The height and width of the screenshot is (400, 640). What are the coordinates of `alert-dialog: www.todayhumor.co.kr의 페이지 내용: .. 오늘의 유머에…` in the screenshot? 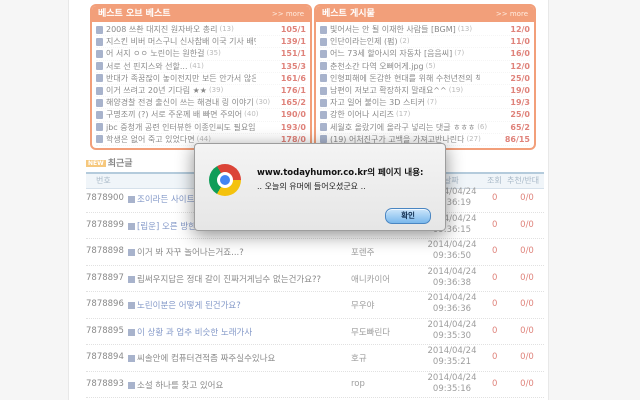 It's located at (320, 187).